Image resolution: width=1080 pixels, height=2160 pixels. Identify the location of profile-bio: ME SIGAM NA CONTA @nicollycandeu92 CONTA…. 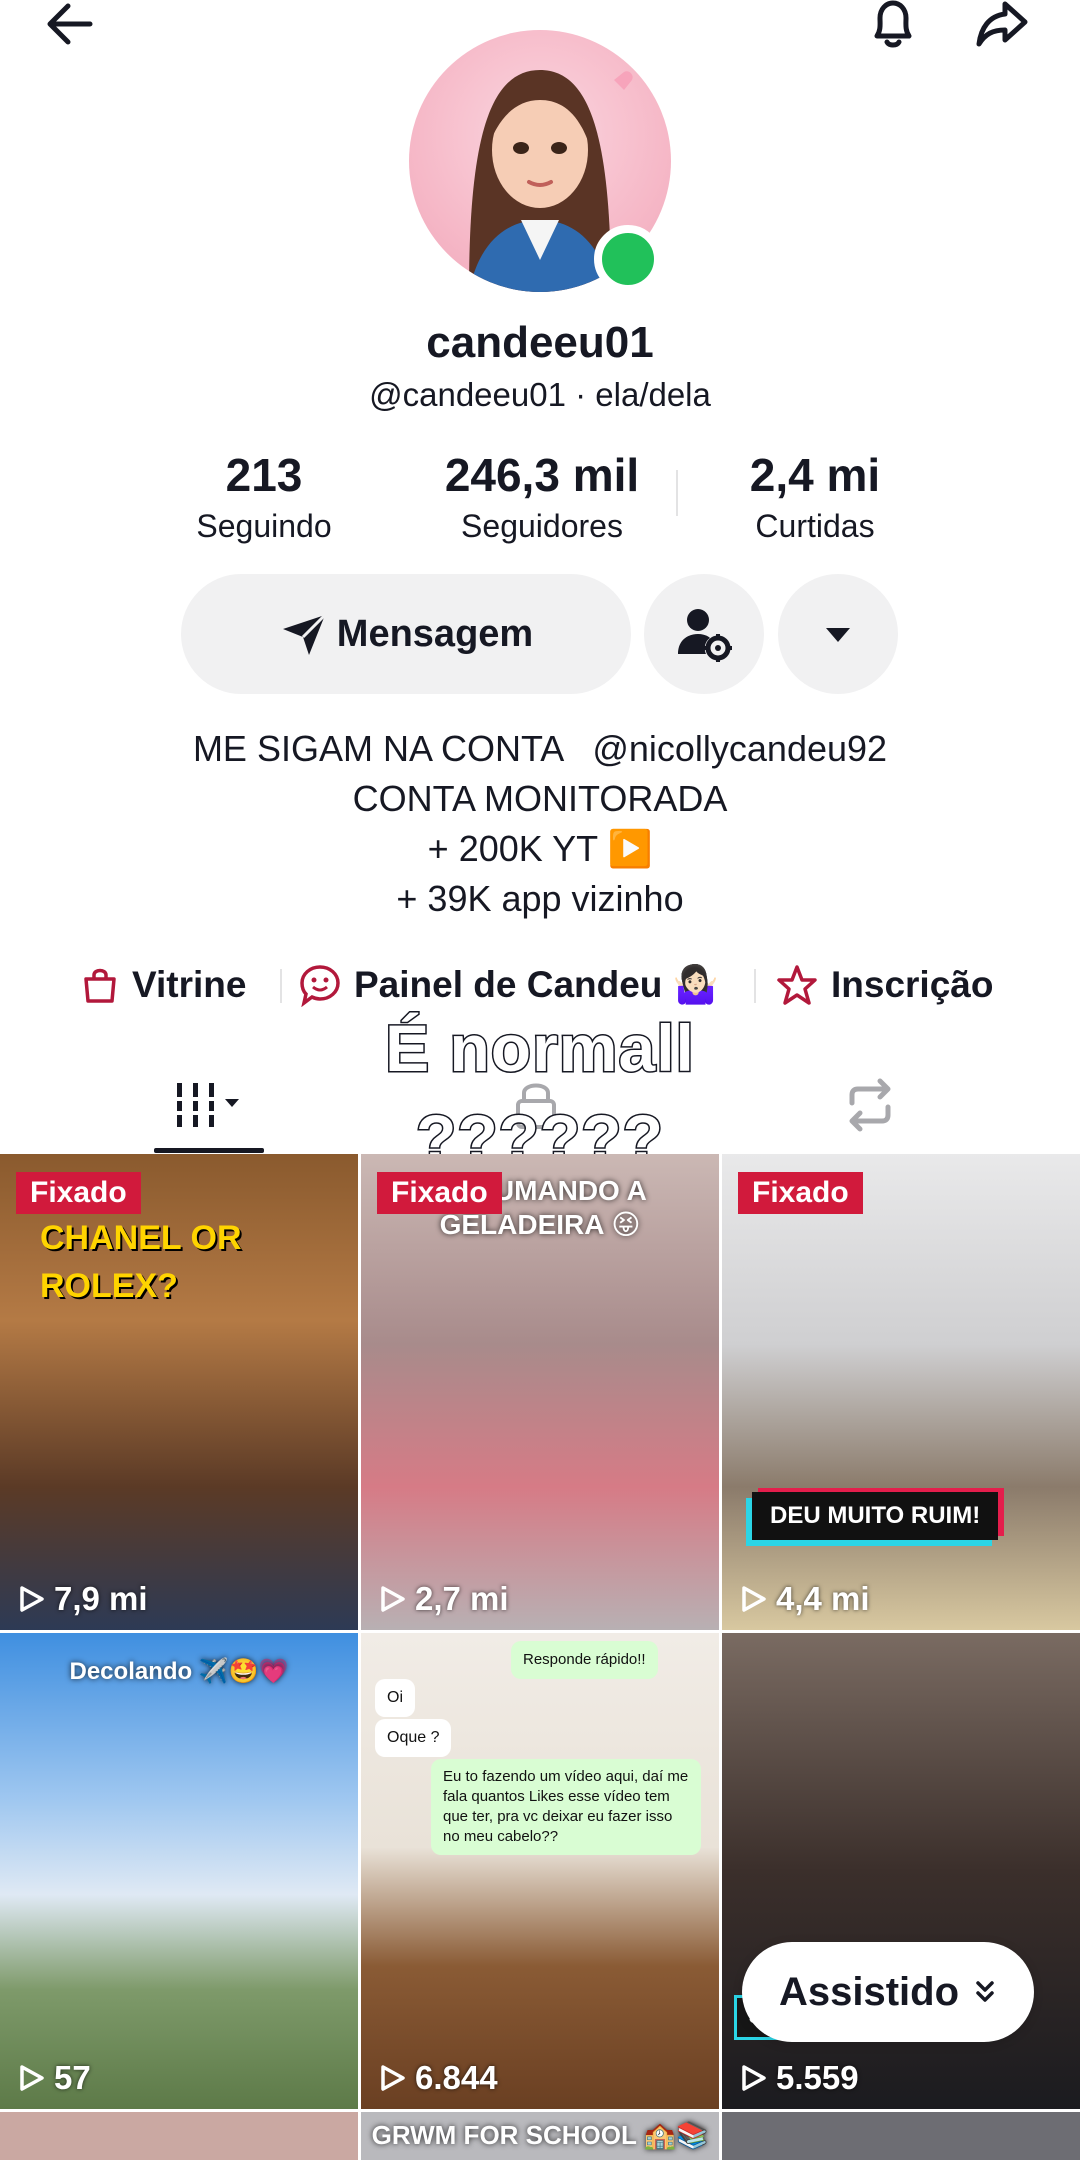
(540, 824).